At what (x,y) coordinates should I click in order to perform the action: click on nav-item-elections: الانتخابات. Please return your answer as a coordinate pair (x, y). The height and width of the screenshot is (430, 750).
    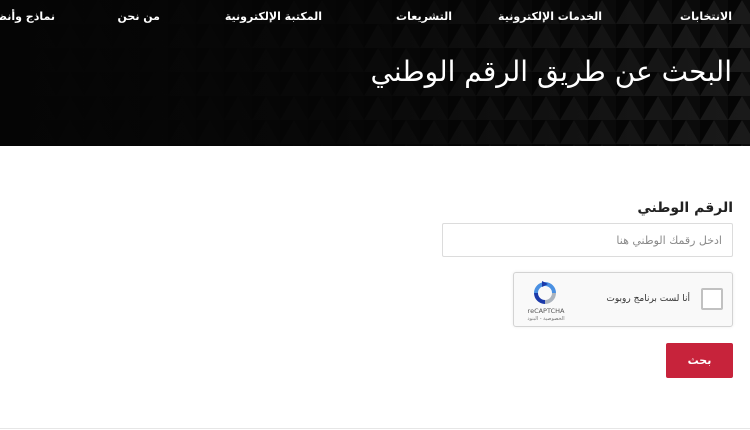
    Looking at the image, I should click on (706, 17).